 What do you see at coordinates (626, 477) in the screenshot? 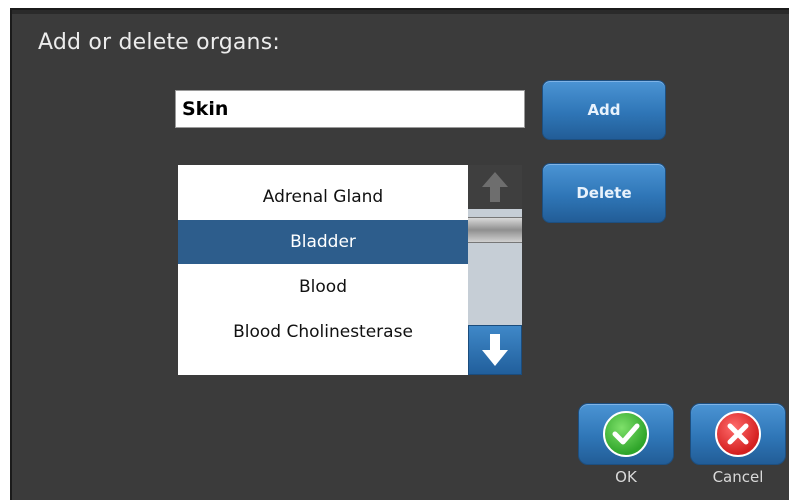
I see `ok-label: OK` at bounding box center [626, 477].